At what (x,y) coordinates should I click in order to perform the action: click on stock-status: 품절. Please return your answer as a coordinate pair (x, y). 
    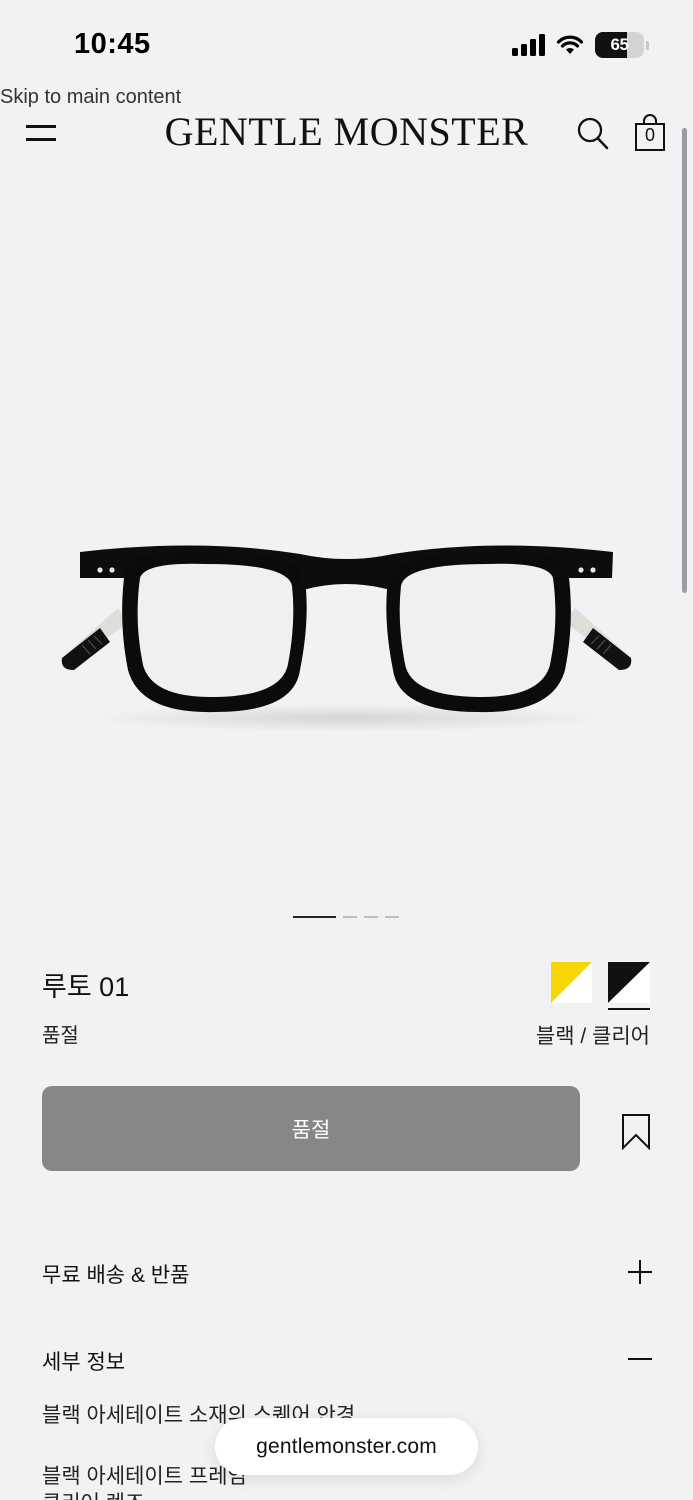
    Looking at the image, I should click on (60, 1036).